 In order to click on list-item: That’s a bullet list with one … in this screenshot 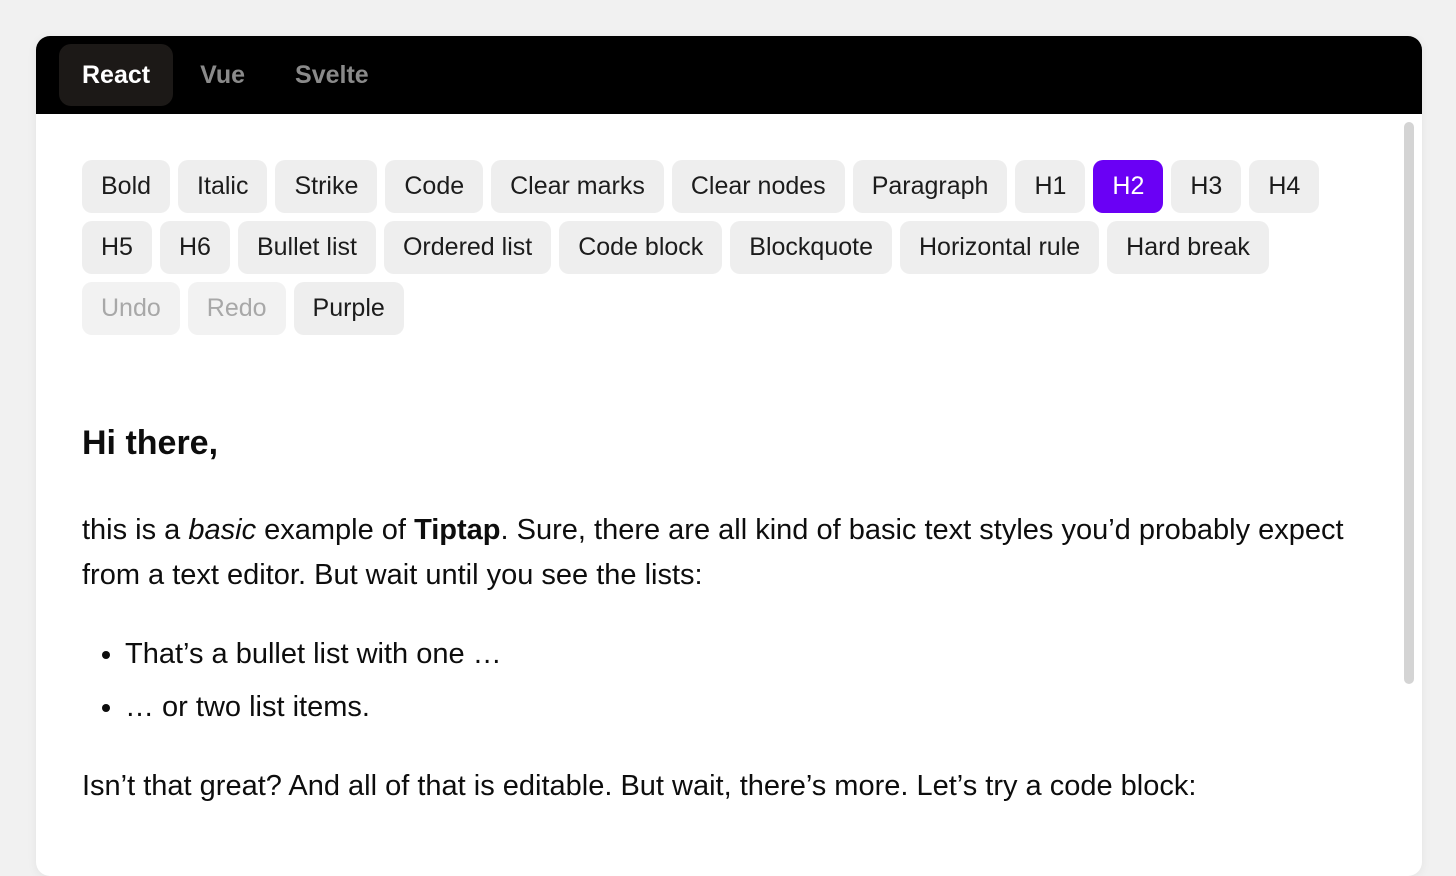, I will do `click(743, 654)`.